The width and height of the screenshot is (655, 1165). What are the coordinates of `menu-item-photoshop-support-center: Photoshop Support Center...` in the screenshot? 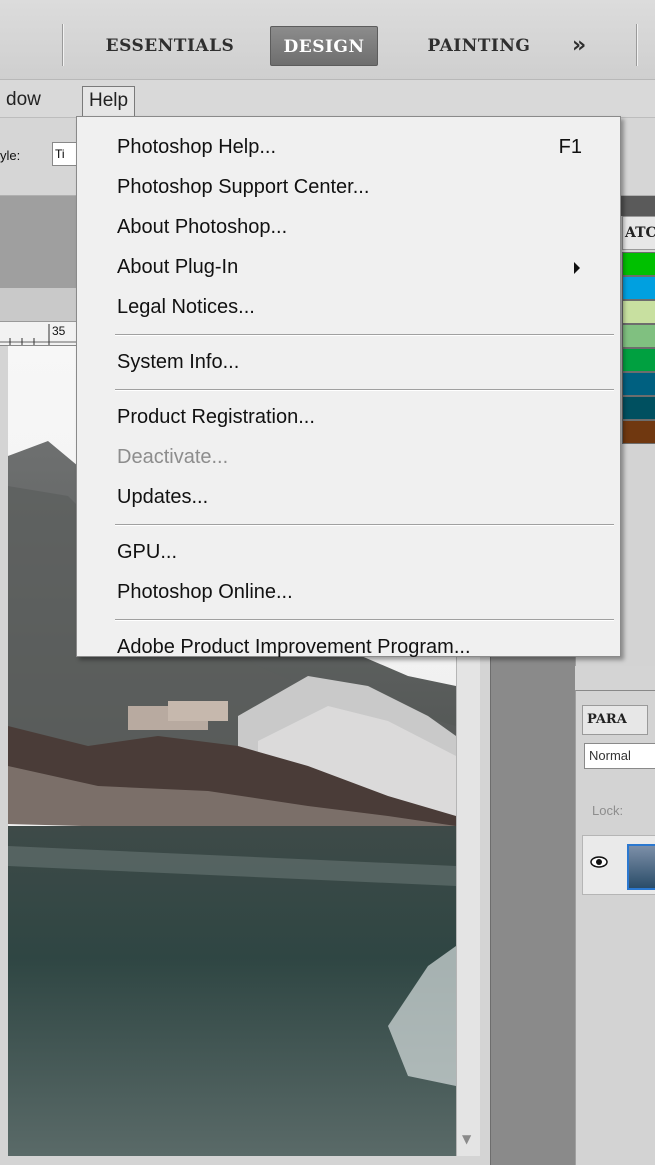 It's located at (348, 187).